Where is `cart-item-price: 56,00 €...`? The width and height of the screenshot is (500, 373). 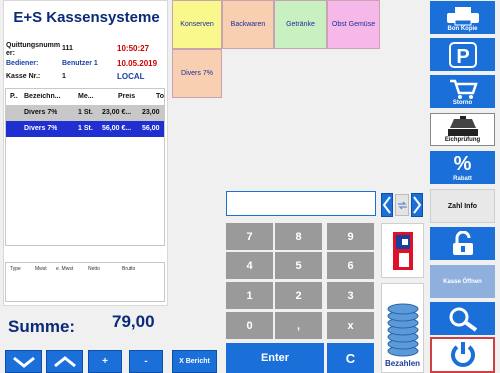
cart-item-price: 56,00 €... is located at coordinates (117, 128).